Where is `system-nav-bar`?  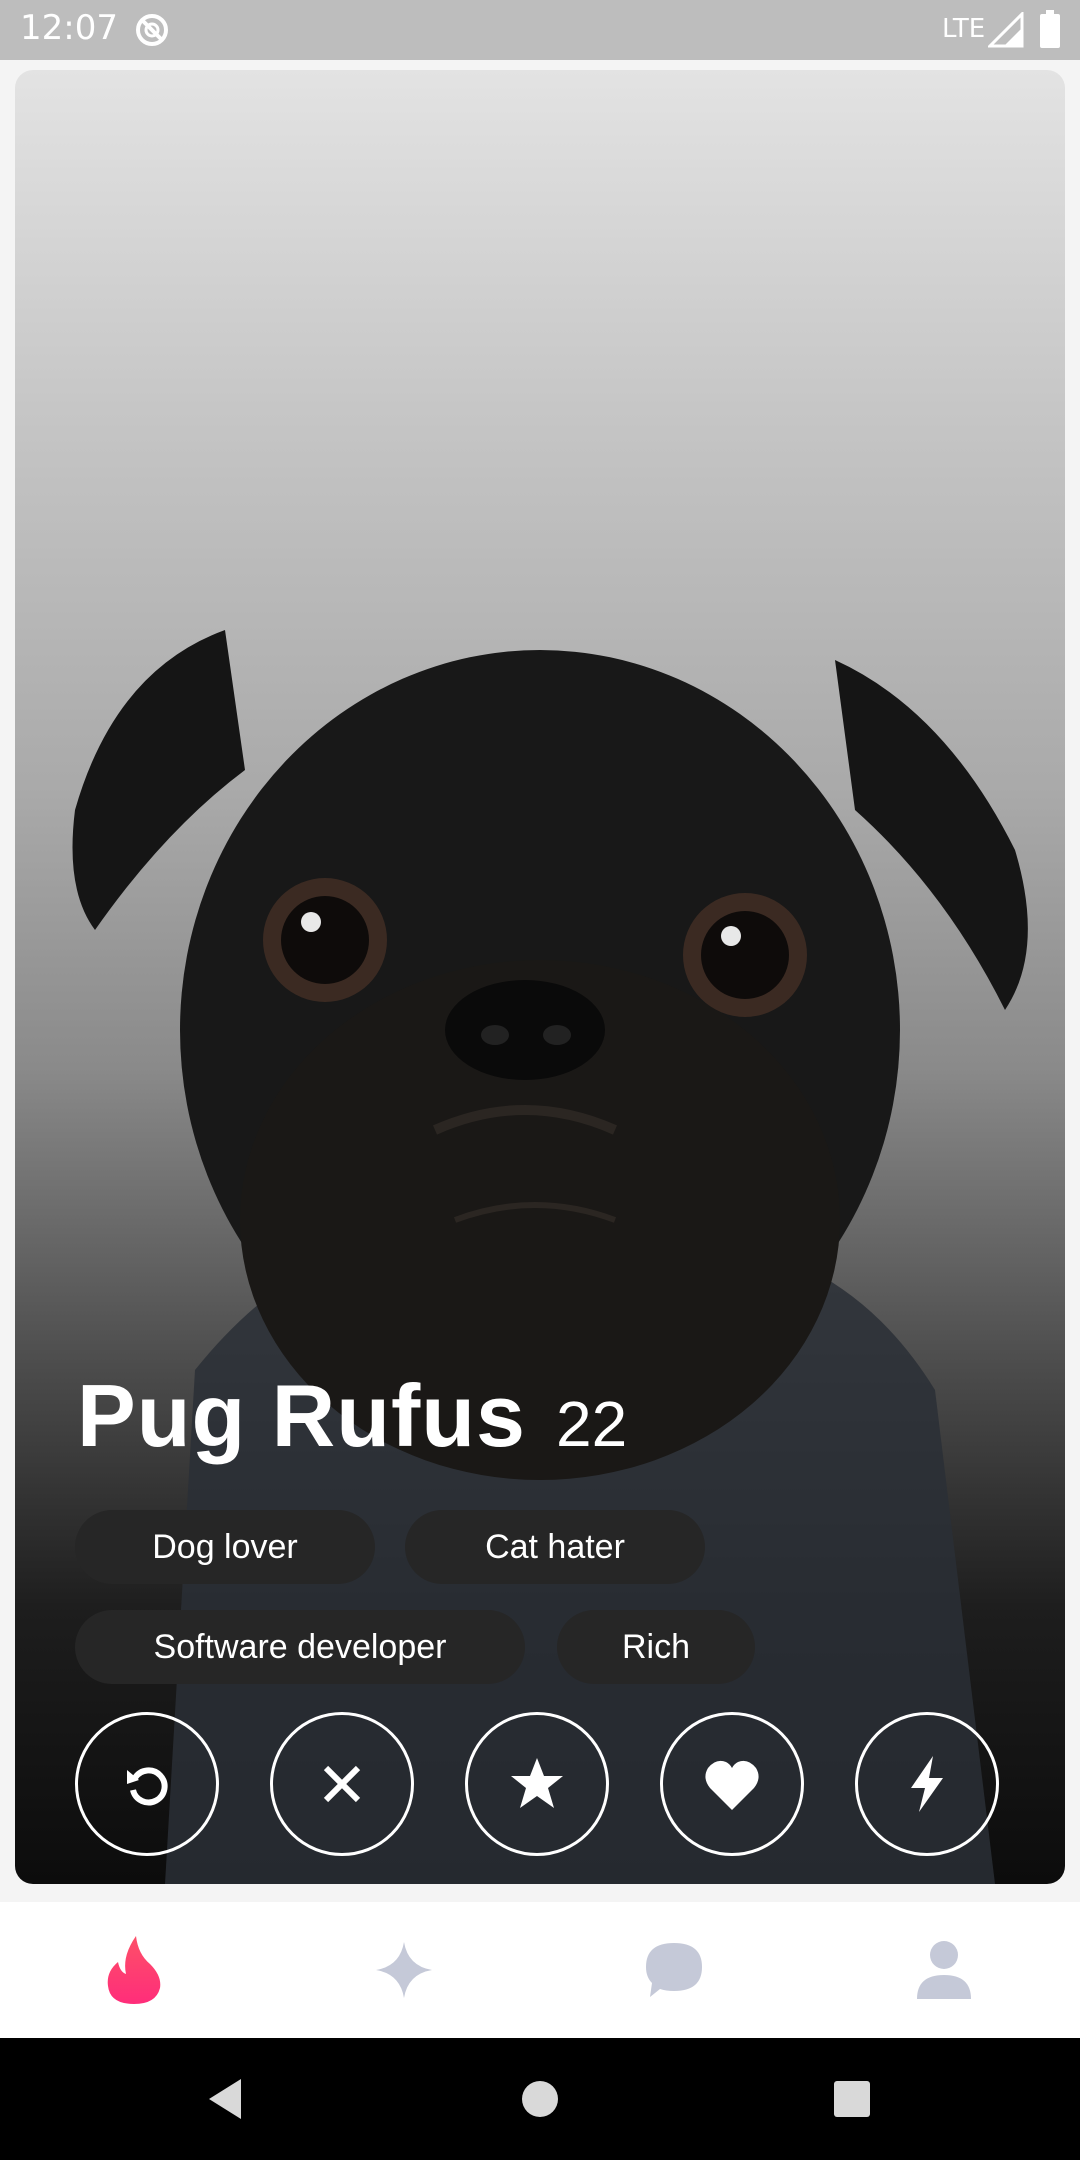
system-nav-bar is located at coordinates (540, 2099).